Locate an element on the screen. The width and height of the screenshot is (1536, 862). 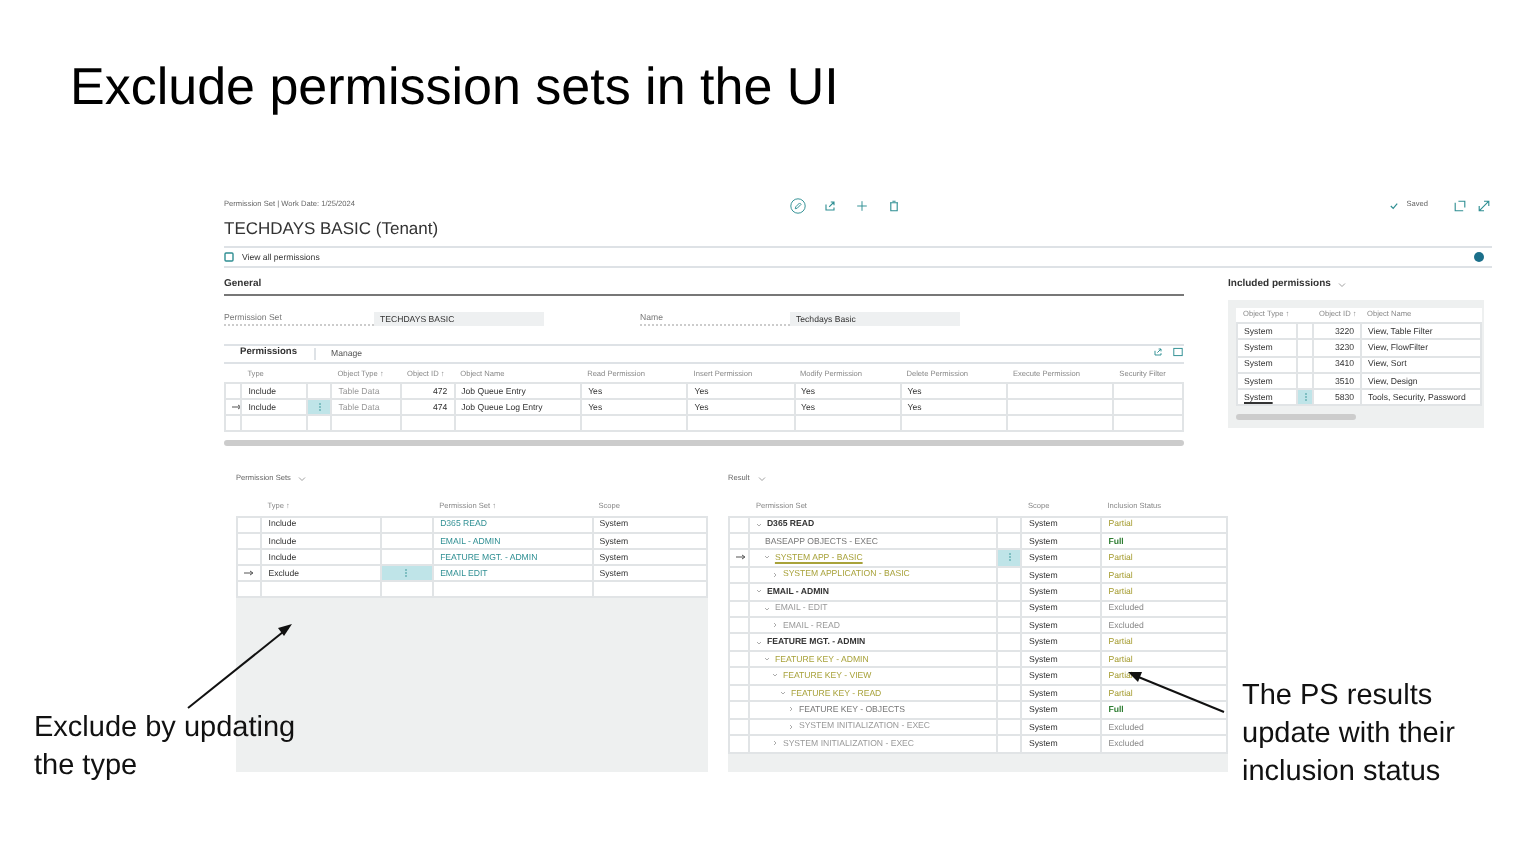
list-icon is located at coordinates (229, 257).